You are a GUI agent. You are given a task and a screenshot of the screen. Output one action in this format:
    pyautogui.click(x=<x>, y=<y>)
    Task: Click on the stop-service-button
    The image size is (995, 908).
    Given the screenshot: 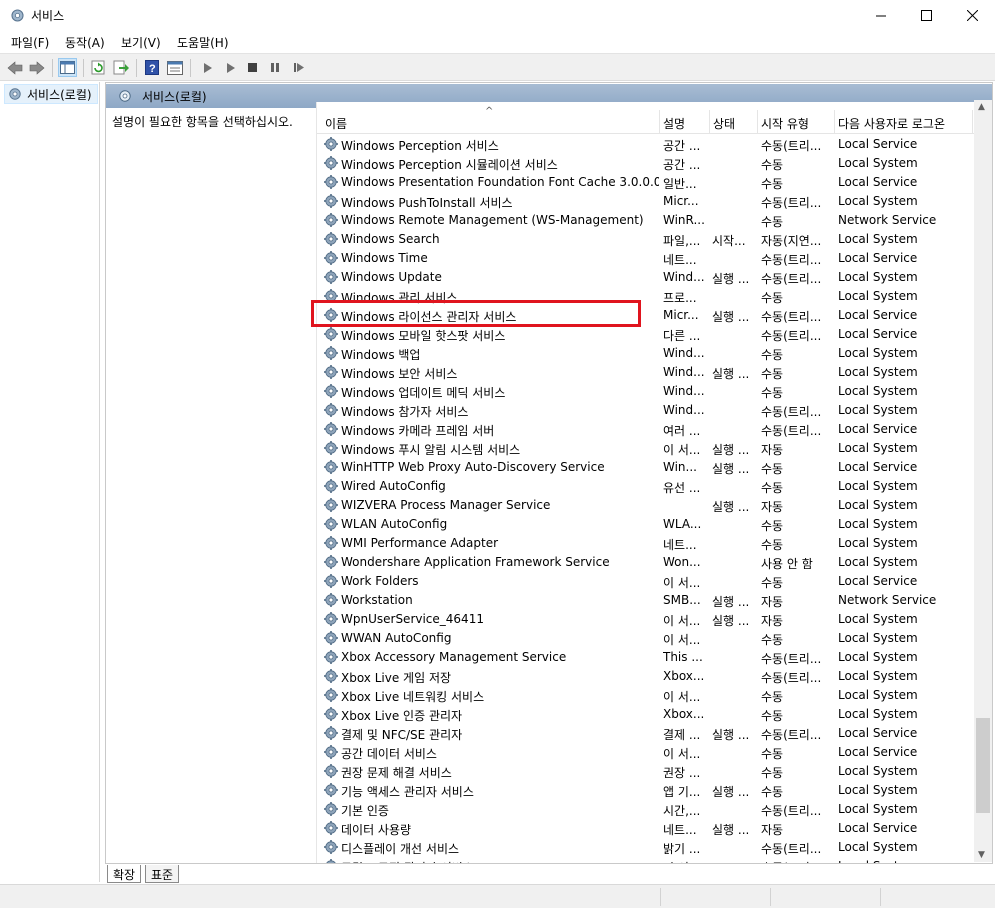 What is the action you would take?
    pyautogui.click(x=252, y=67)
    